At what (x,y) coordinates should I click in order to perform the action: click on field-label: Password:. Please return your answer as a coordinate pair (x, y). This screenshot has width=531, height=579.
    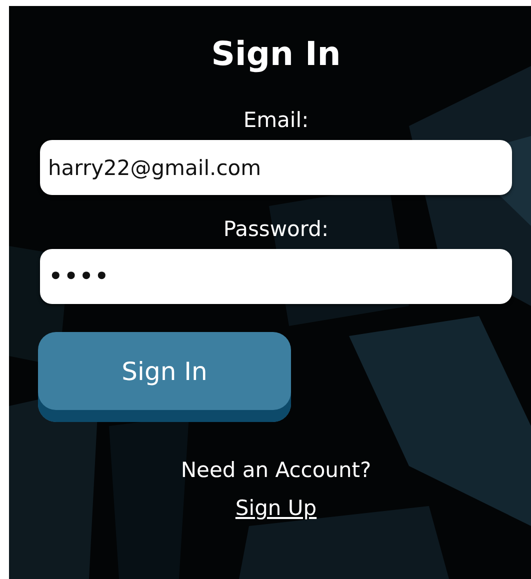
    Looking at the image, I should click on (276, 229).